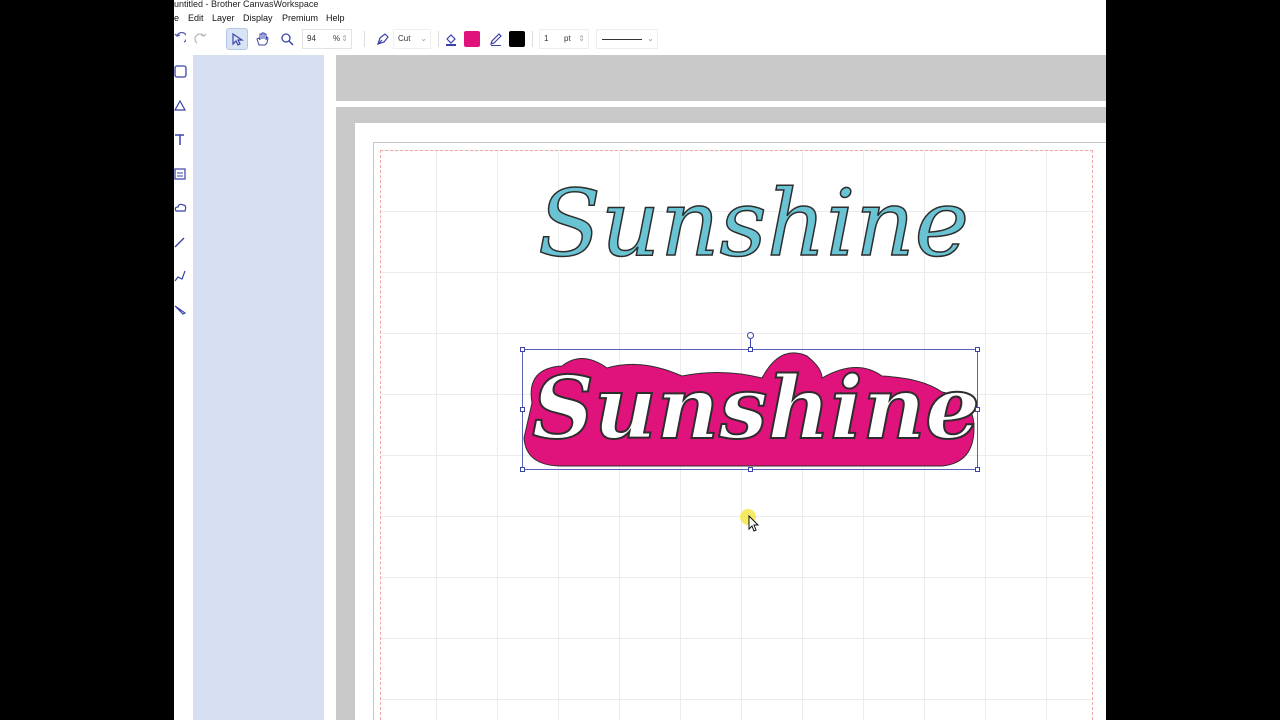 The height and width of the screenshot is (720, 1280). What do you see at coordinates (412, 39) in the screenshot?
I see `line-type-select: Cut ⌄` at bounding box center [412, 39].